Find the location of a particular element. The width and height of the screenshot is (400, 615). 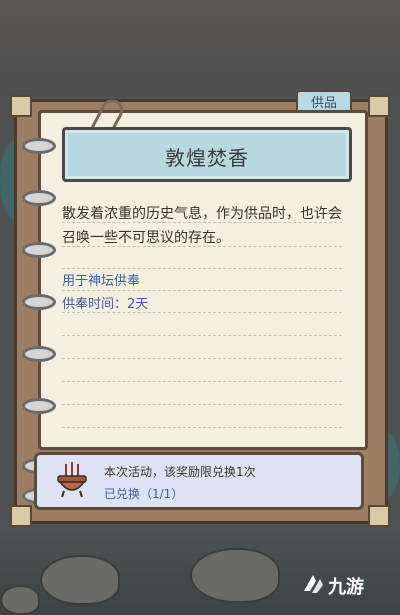

offering-duration: 供奉时间：2天 is located at coordinates (105, 304).